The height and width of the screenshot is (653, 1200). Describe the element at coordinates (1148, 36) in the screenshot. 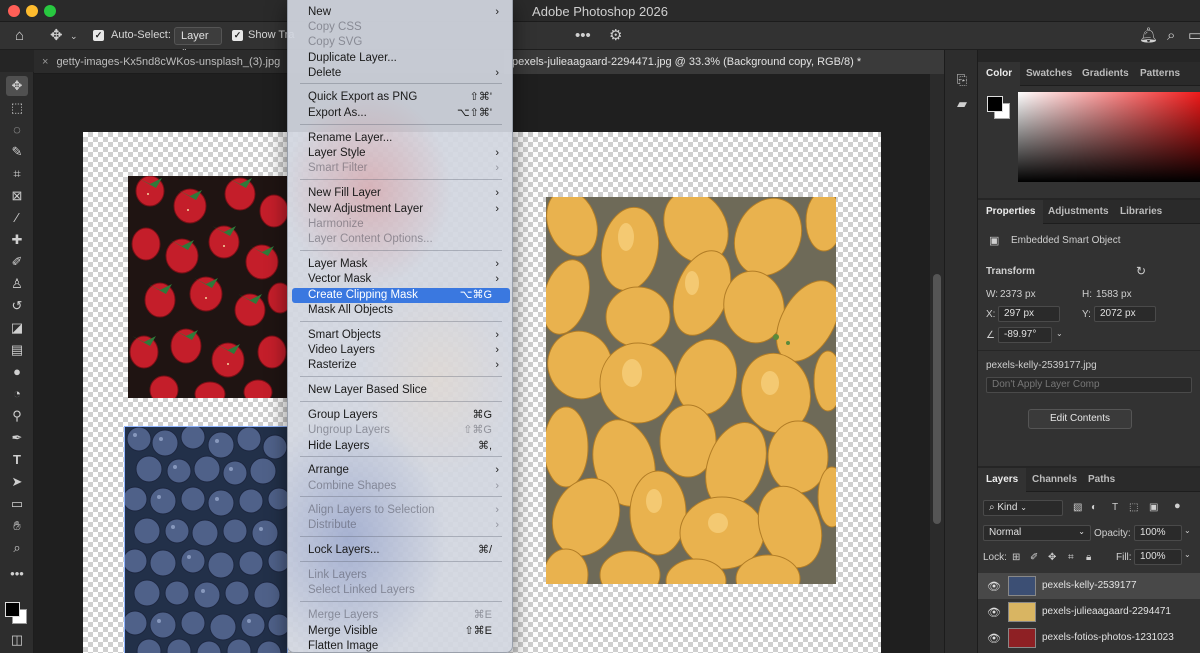

I see `bell-icon: 🔔︎` at that location.